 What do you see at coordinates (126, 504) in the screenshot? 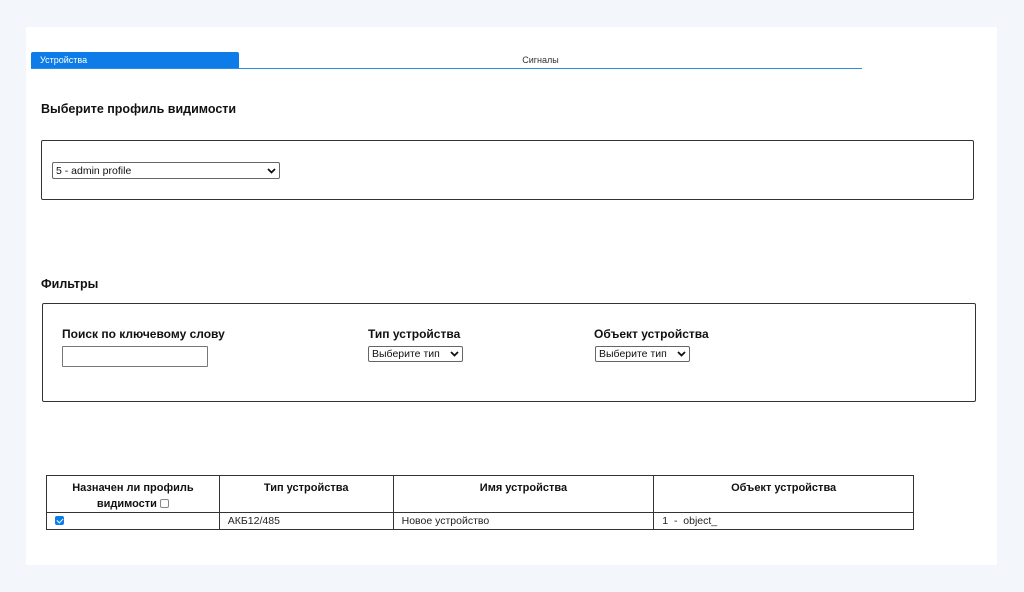
I see `header-assigned-line2: видимости` at bounding box center [126, 504].